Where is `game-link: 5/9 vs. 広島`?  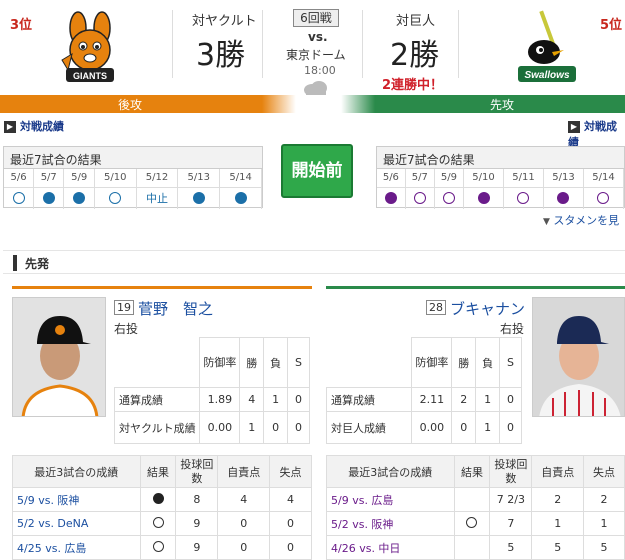 game-link: 5/9 vs. 広島 is located at coordinates (390, 499).